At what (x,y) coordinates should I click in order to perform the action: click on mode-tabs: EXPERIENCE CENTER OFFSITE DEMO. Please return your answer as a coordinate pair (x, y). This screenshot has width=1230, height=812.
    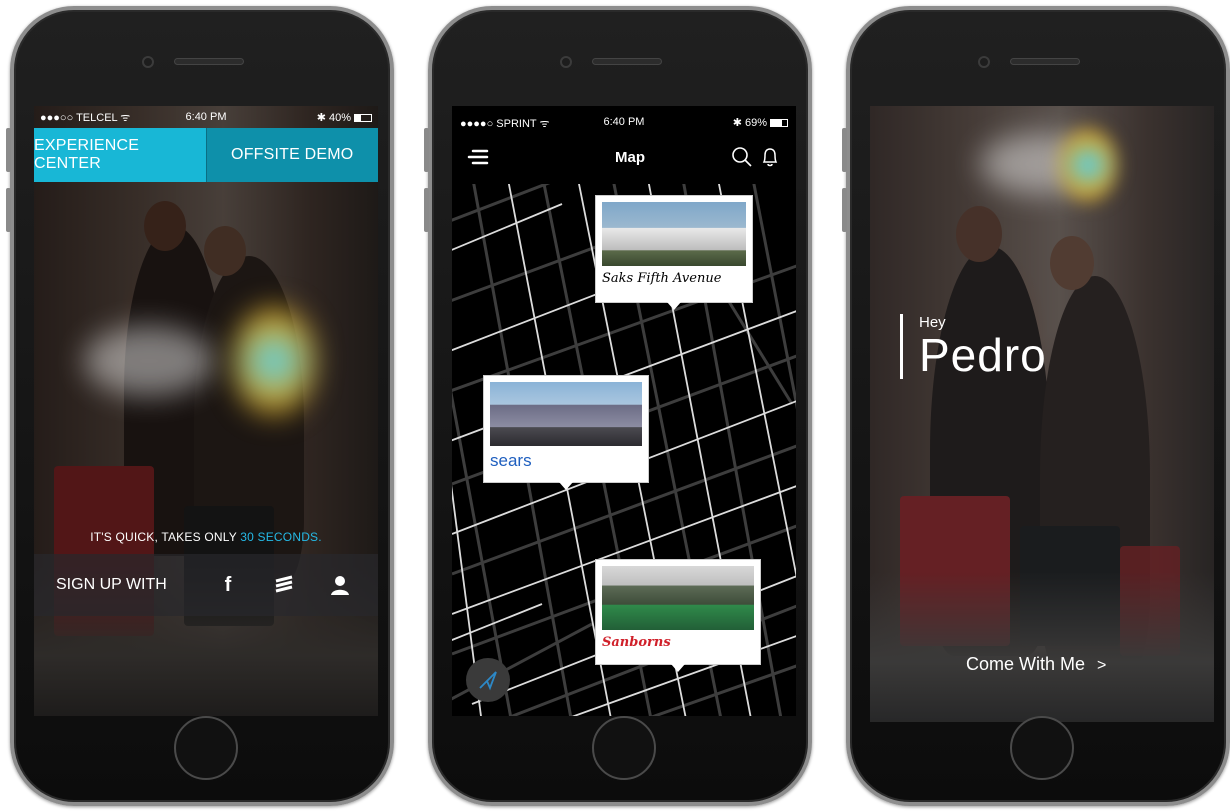
    Looking at the image, I should click on (206, 155).